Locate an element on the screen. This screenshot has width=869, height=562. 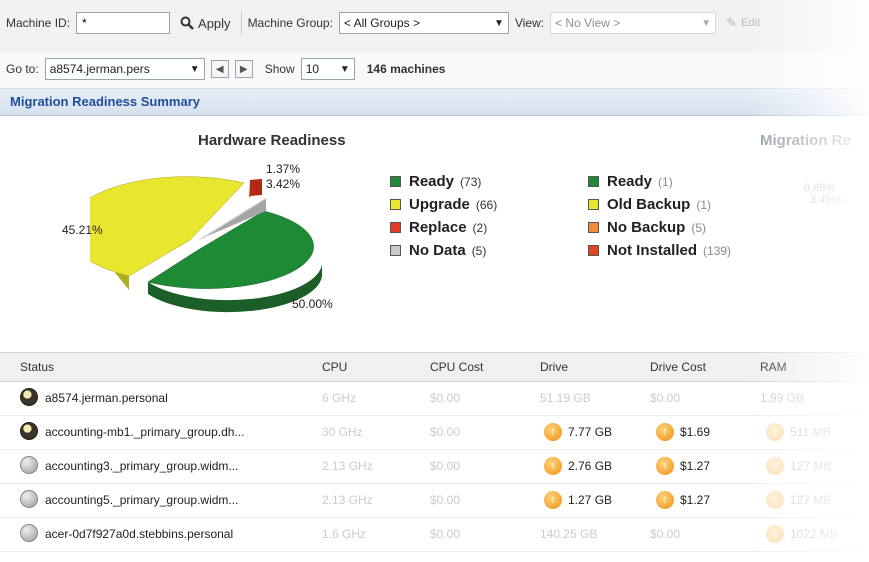
summary-title: Migration Readiness Summary is located at coordinates (105, 101).